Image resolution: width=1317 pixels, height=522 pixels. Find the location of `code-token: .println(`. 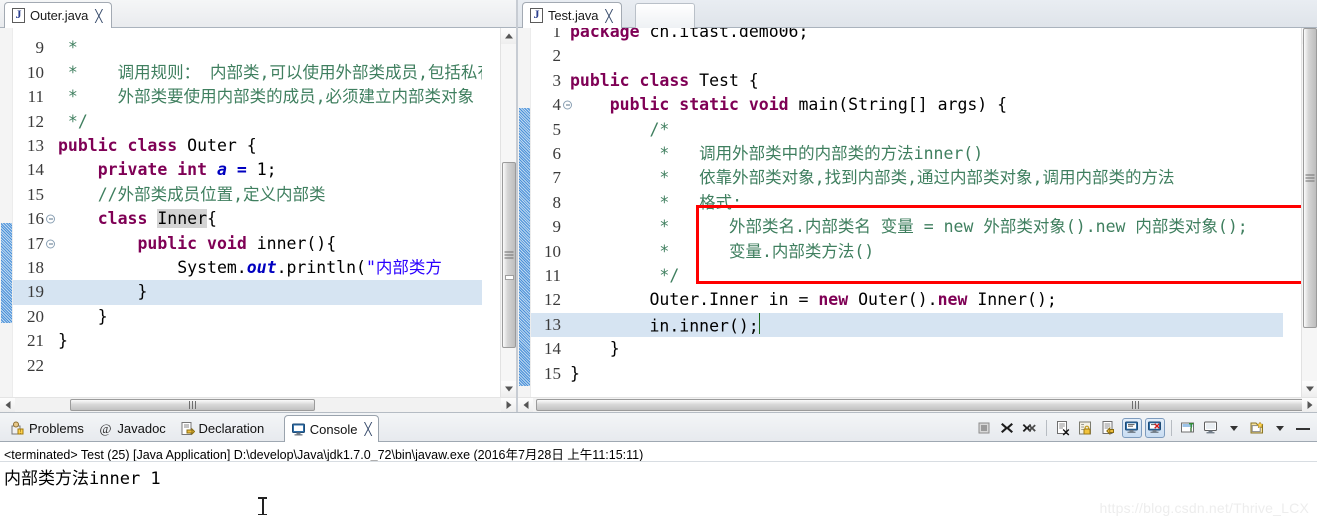

code-token: .println( is located at coordinates (321, 267).